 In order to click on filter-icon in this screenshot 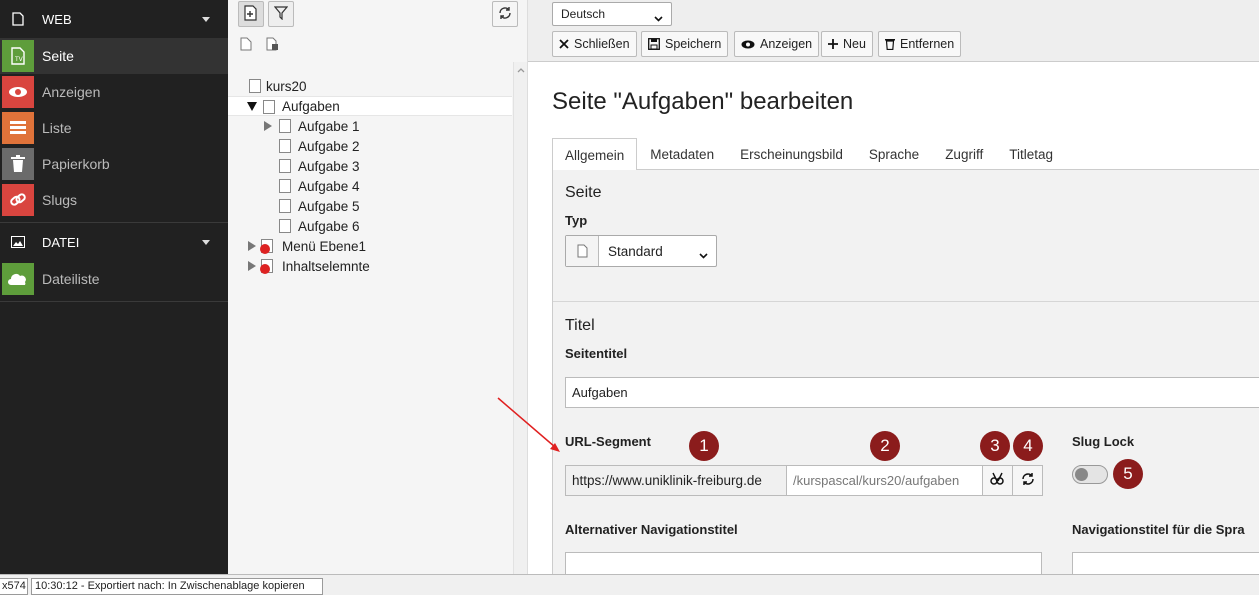, I will do `click(281, 14)`.